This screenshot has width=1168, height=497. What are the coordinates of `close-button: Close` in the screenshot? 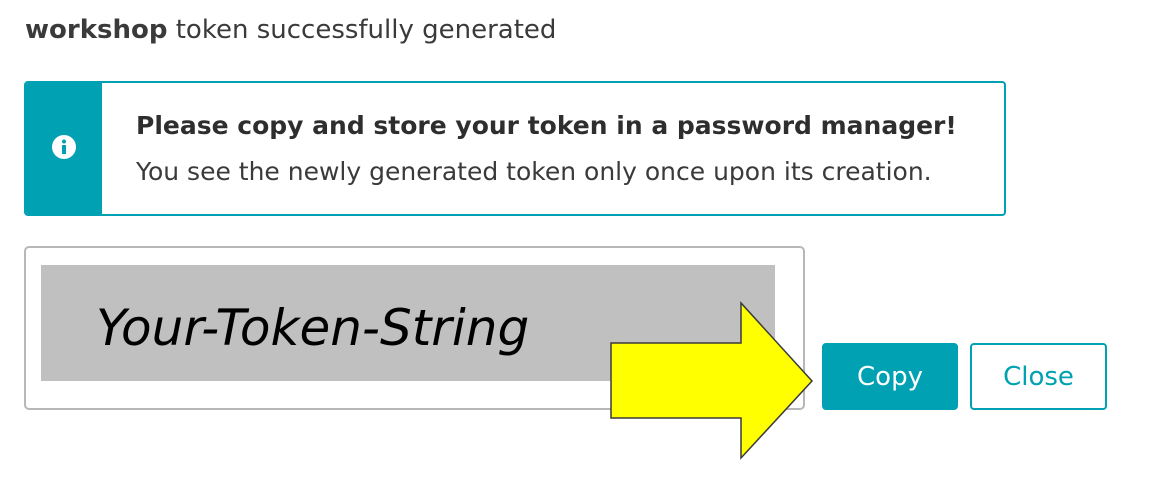 It's located at (1038, 376).